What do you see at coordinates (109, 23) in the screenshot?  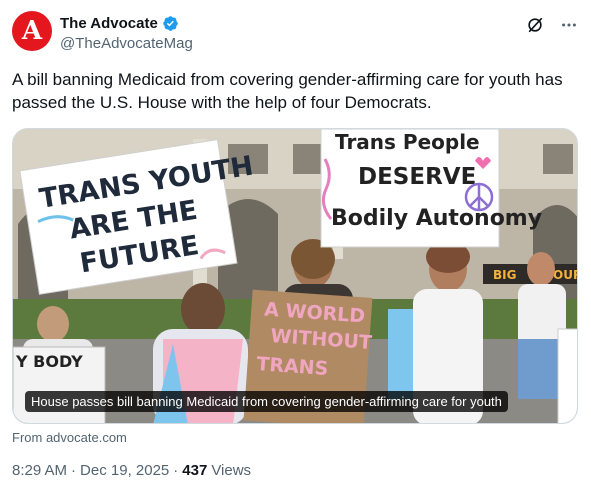 I see `display-name: The Advocate` at bounding box center [109, 23].